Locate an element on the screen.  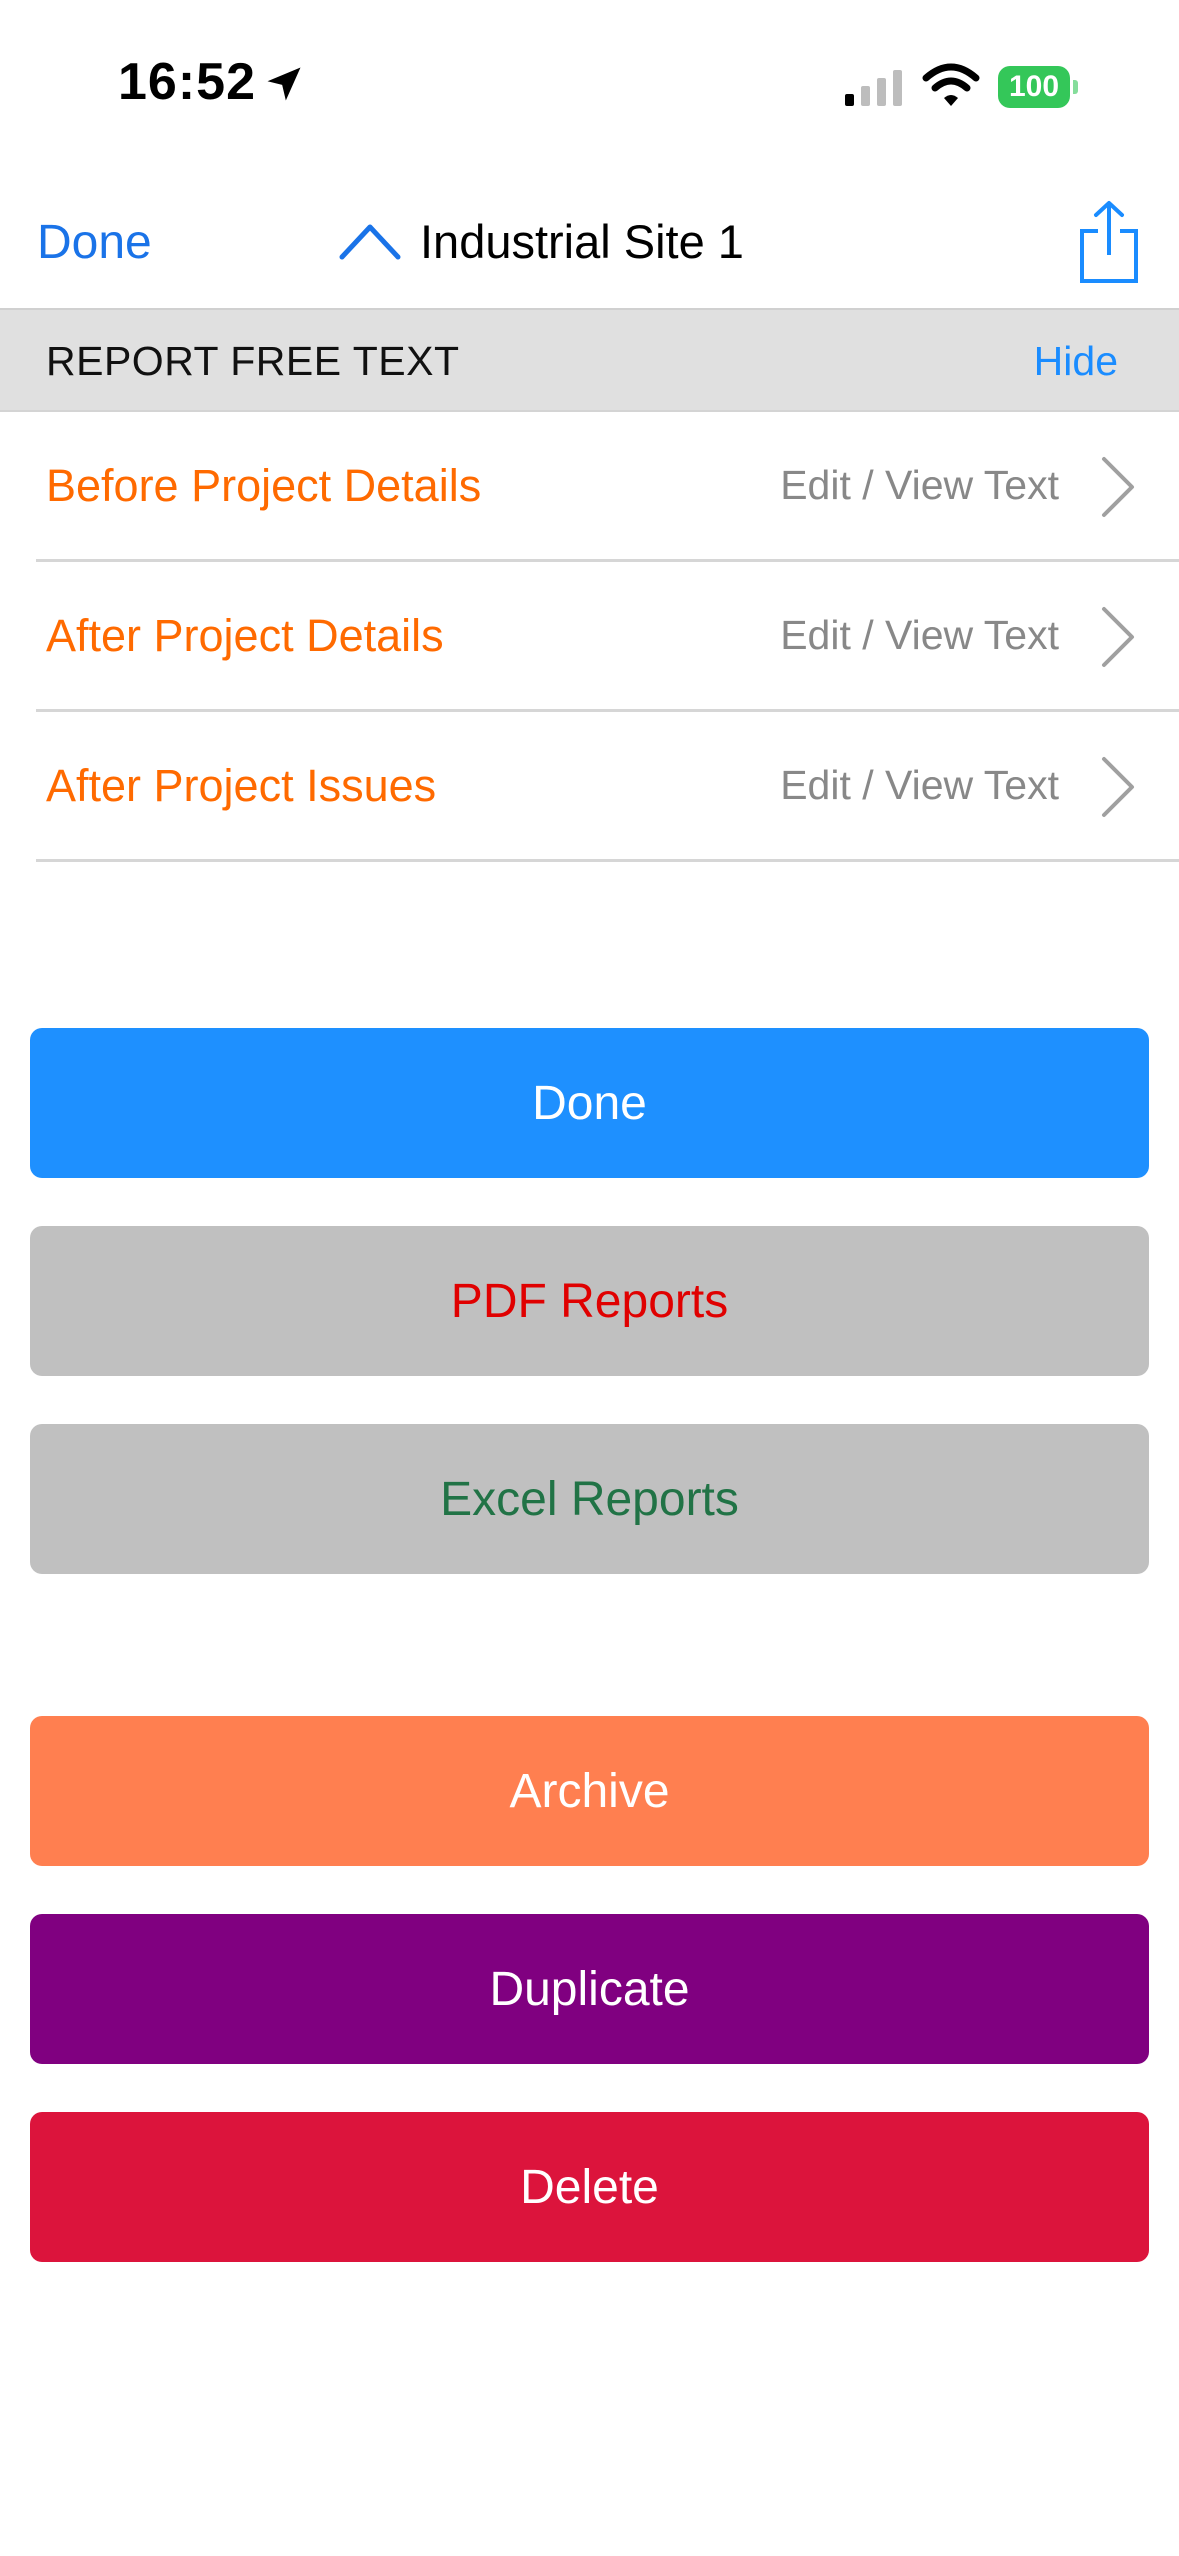
battery-level: 100 is located at coordinates (1034, 86).